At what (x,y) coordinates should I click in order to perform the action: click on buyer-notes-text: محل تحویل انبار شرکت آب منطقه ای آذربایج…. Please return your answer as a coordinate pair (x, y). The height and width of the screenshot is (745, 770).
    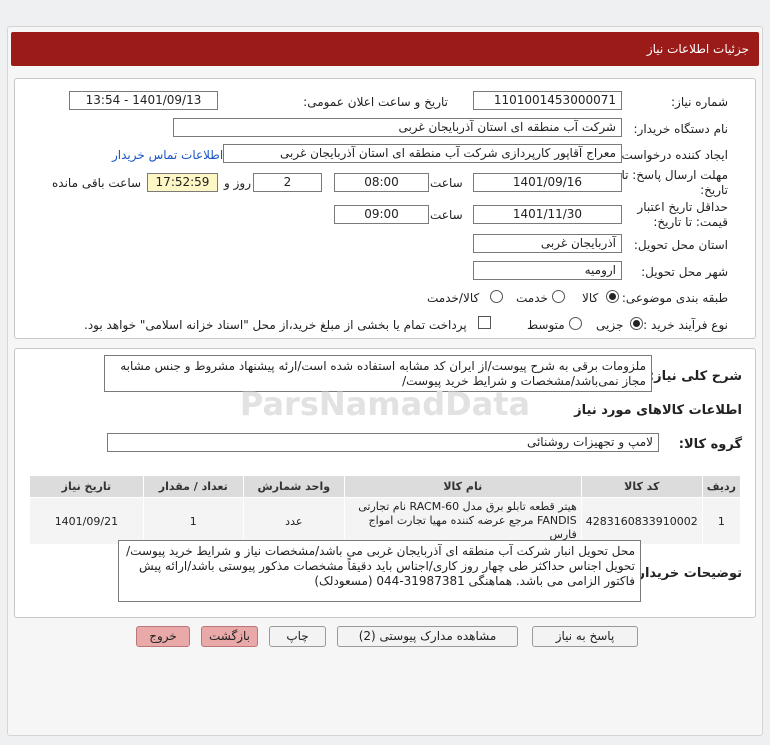
    Looking at the image, I should click on (379, 571).